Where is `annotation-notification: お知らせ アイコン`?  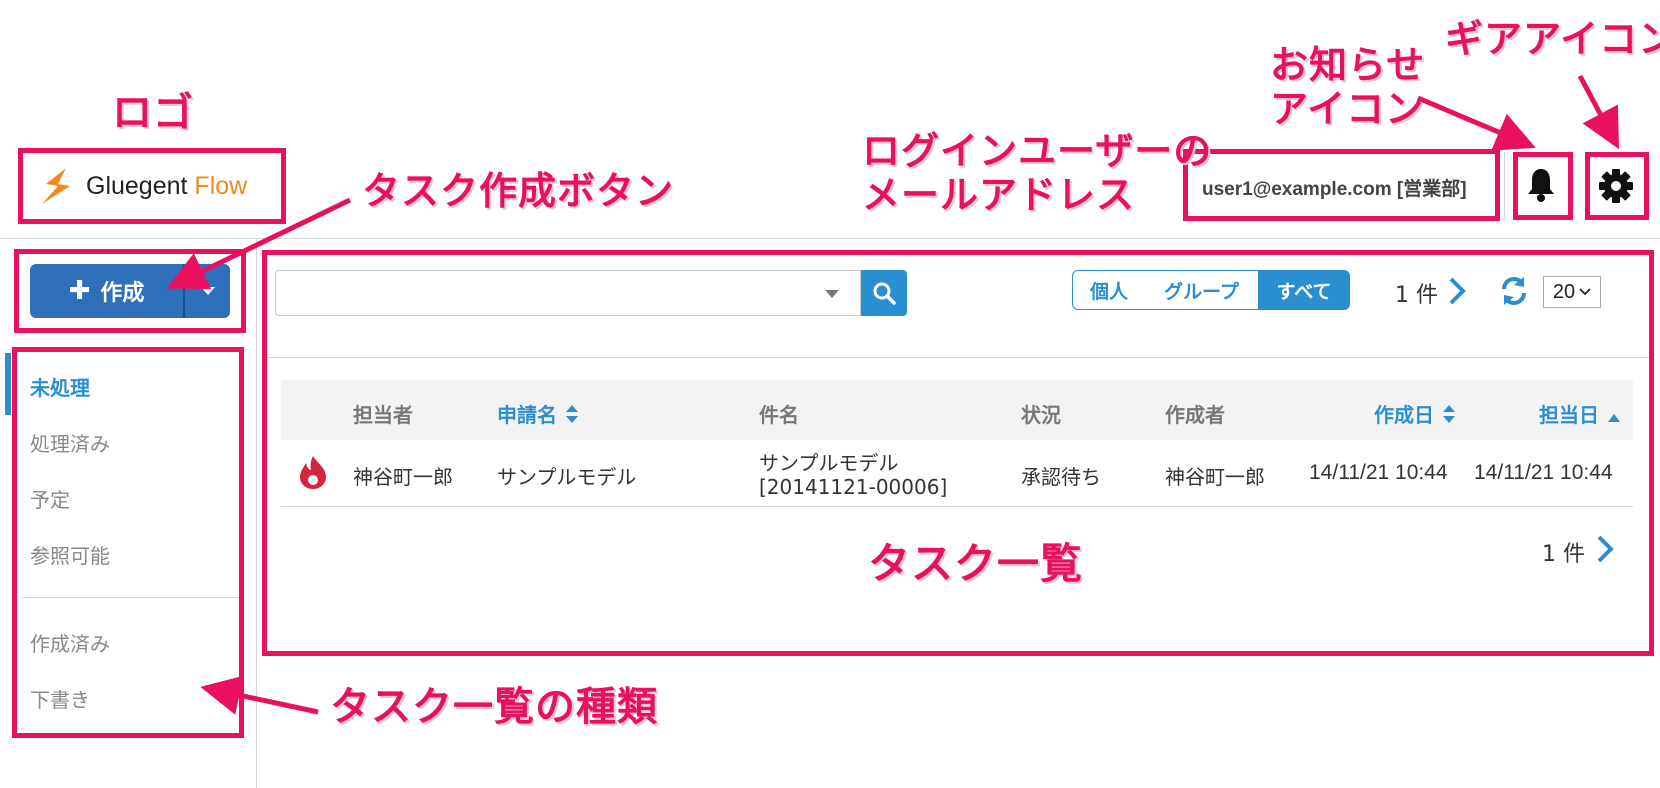 annotation-notification: お知らせ アイコン is located at coordinates (1348, 87).